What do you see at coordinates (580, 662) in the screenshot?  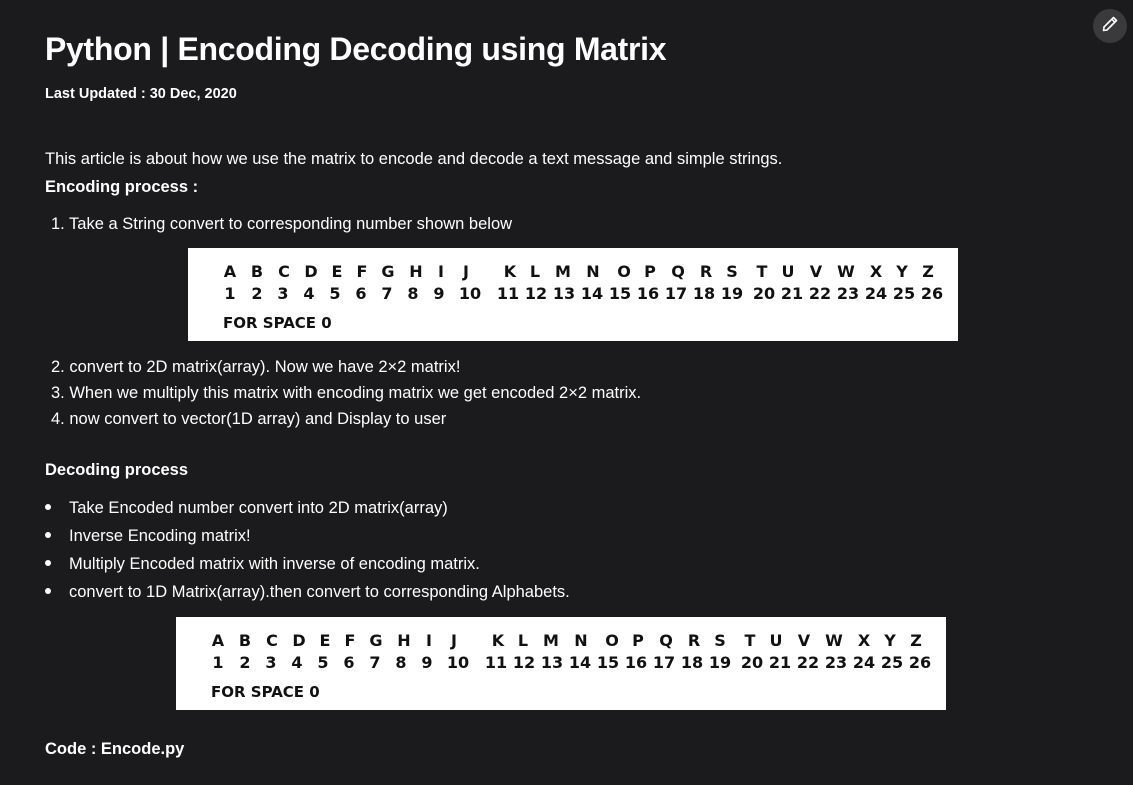 I see `table-number: 14` at bounding box center [580, 662].